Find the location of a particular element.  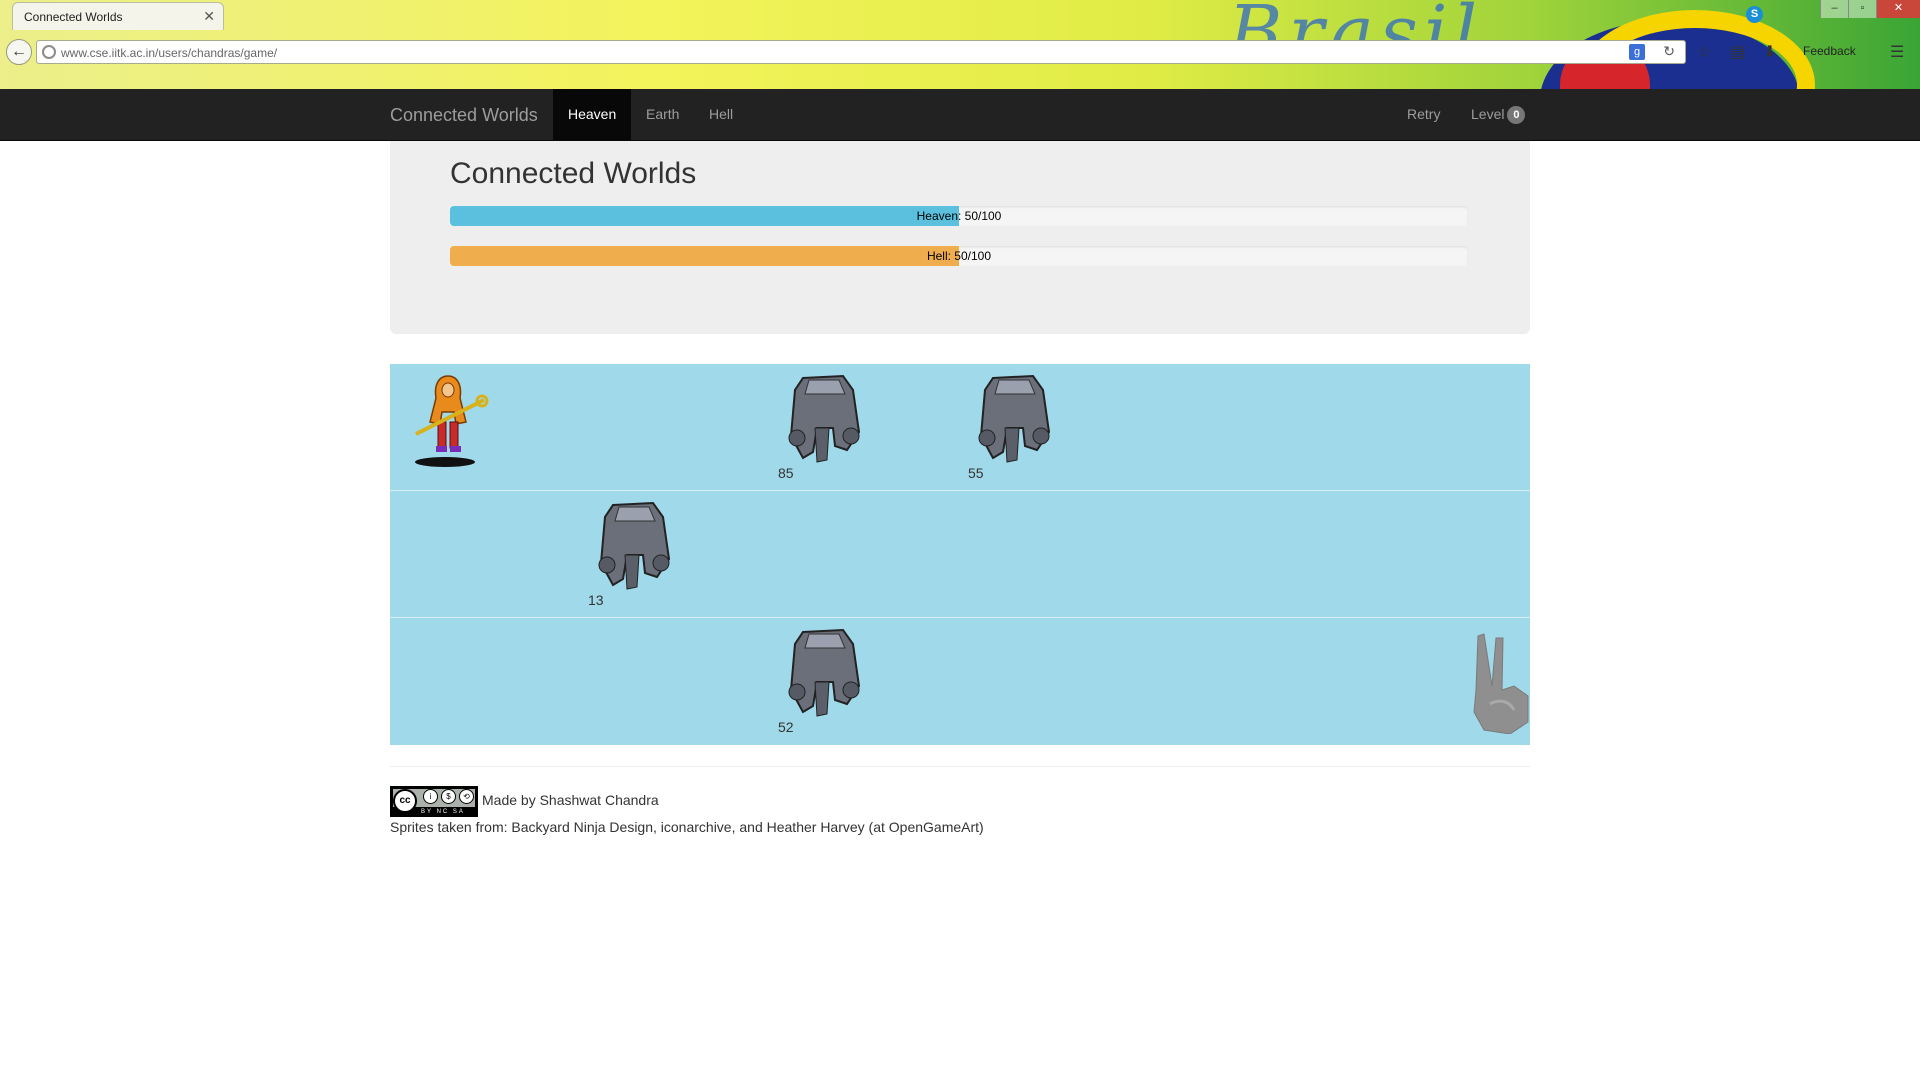

skype-icon: S is located at coordinates (1754, 14).